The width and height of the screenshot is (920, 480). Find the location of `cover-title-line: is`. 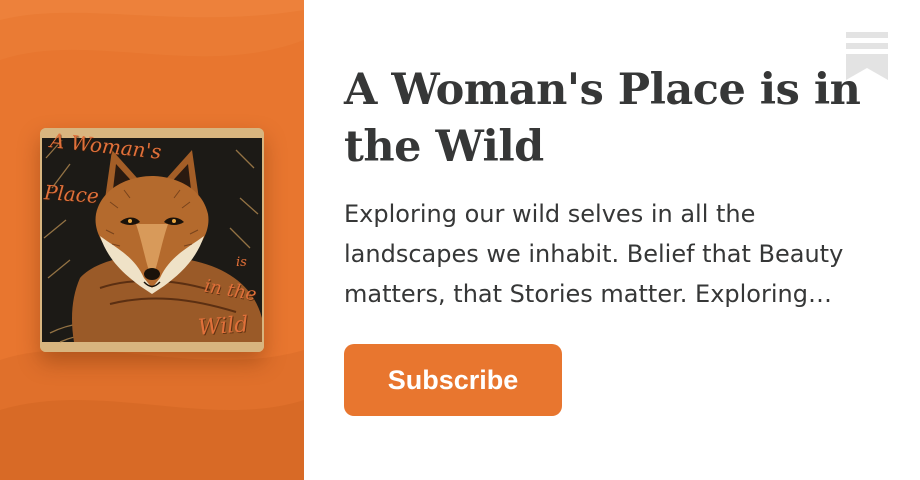

cover-title-line: is is located at coordinates (241, 262).